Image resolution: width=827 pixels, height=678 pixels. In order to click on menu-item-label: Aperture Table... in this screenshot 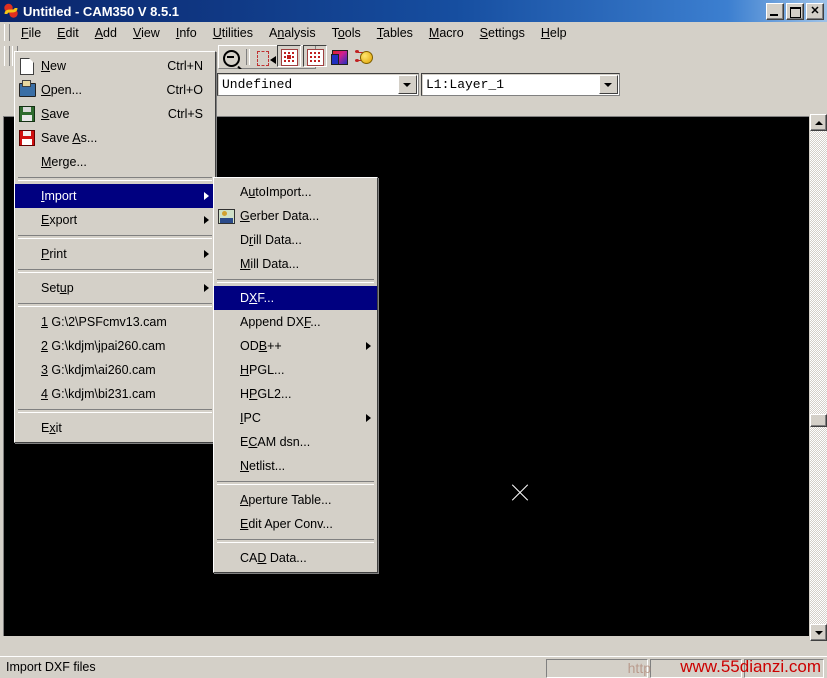, I will do `click(286, 500)`.